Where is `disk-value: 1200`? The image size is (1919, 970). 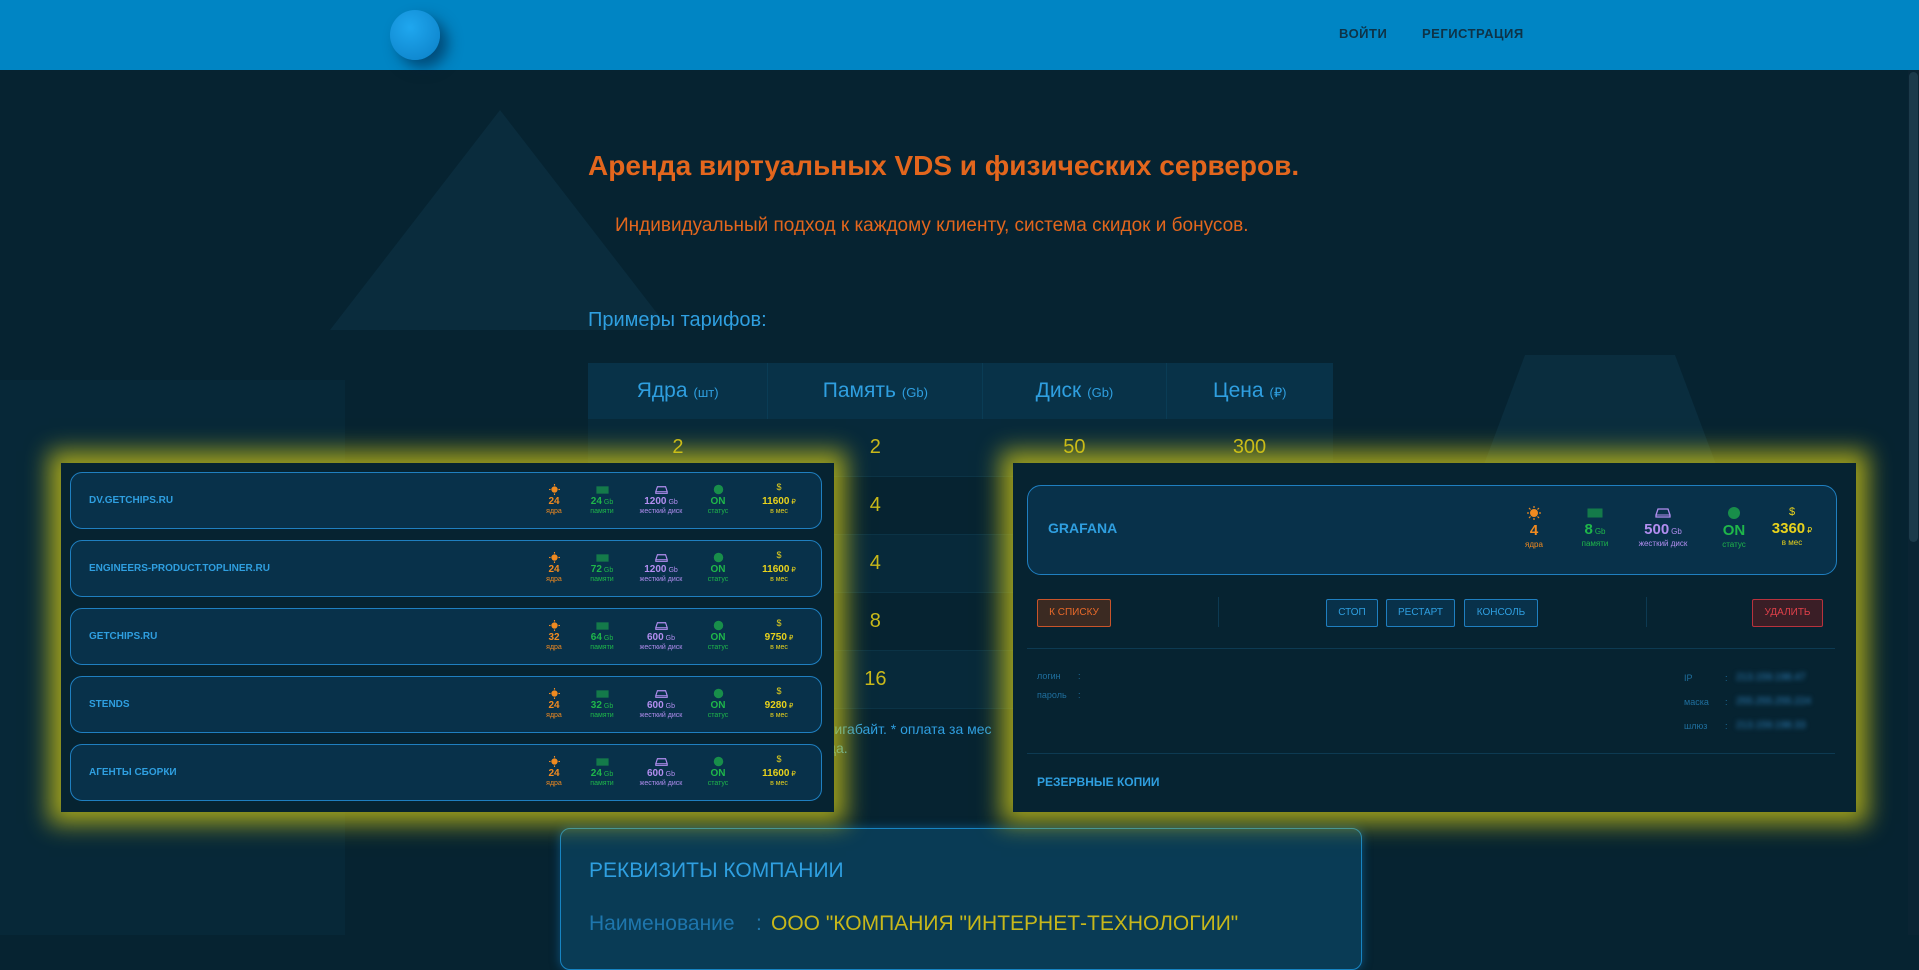
disk-value: 1200 is located at coordinates (655, 569).